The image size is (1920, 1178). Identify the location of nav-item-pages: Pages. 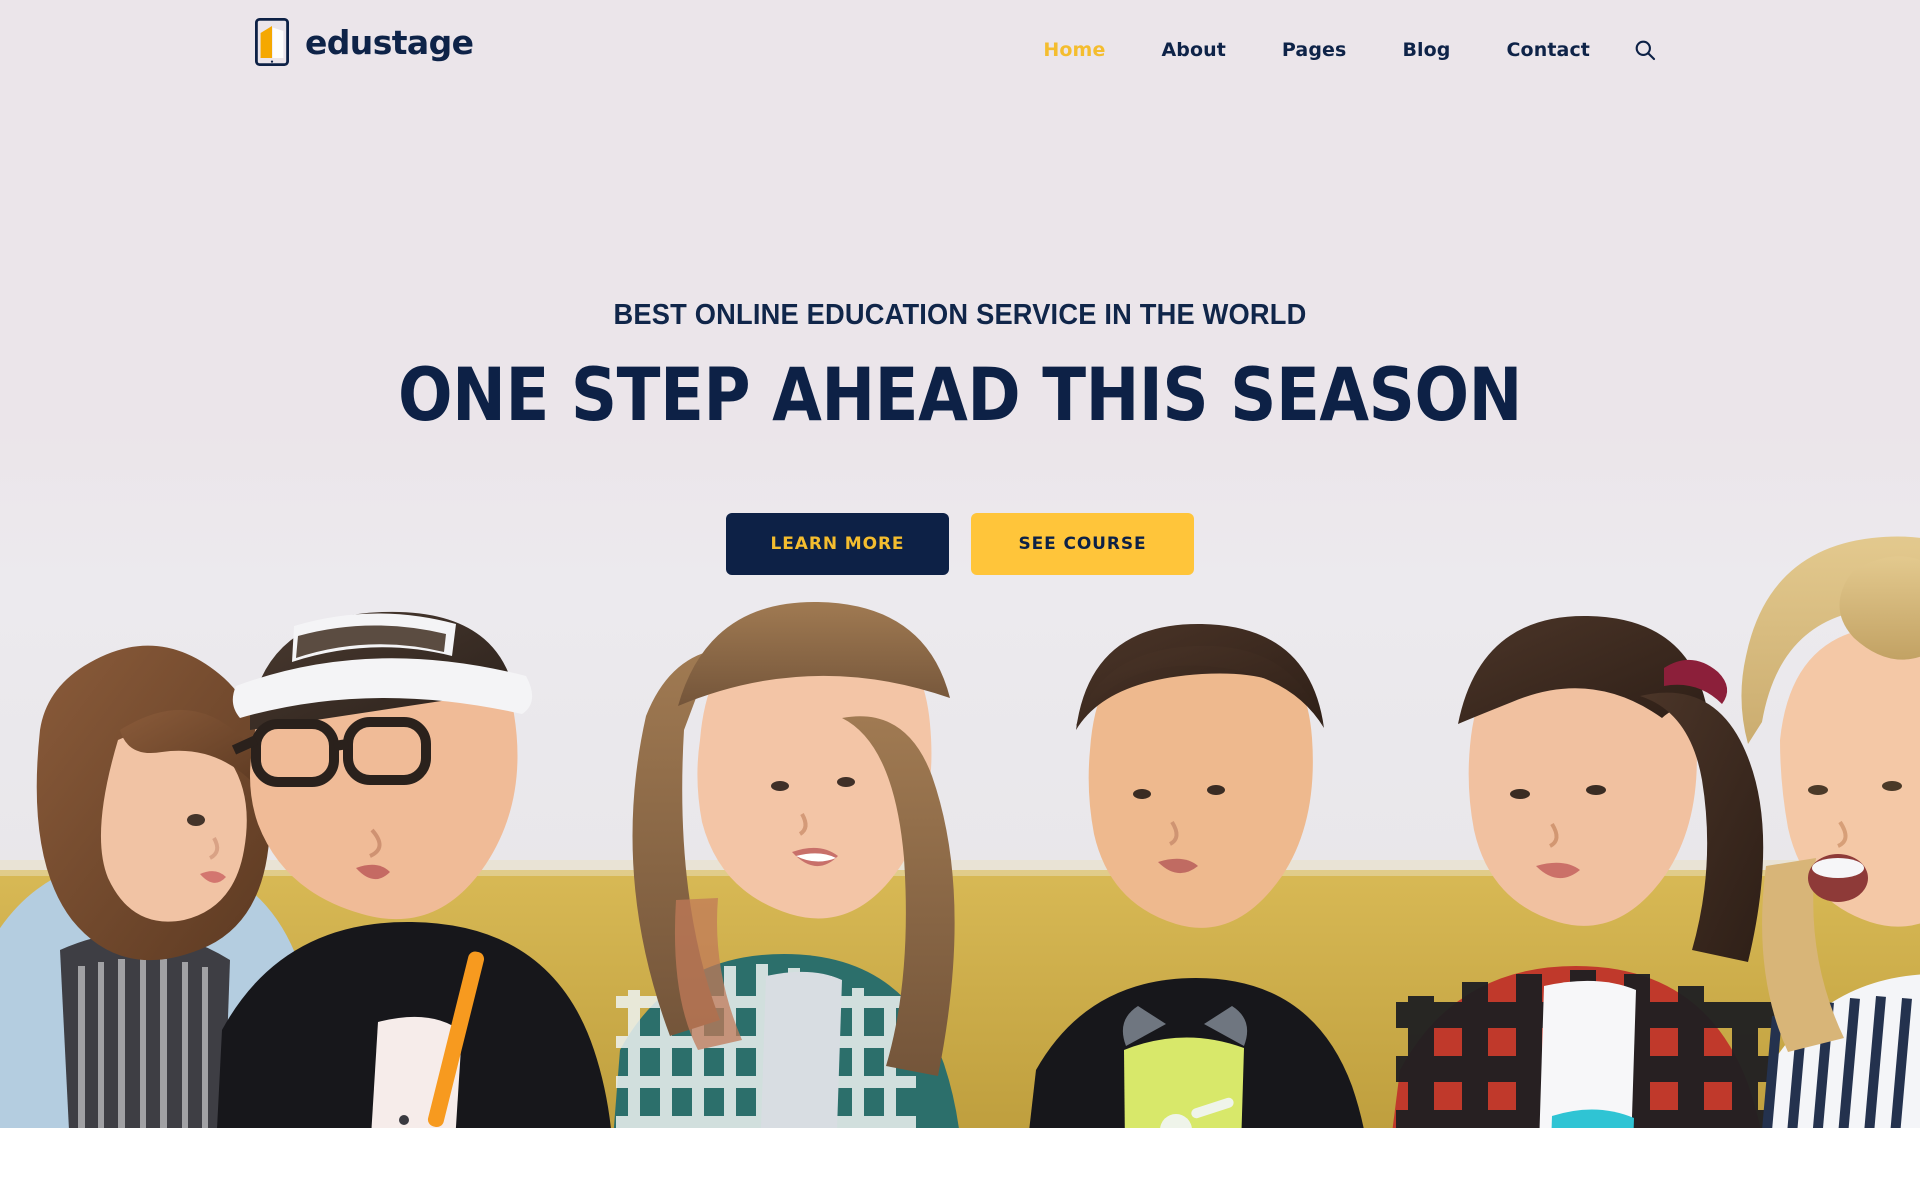
(1314, 50).